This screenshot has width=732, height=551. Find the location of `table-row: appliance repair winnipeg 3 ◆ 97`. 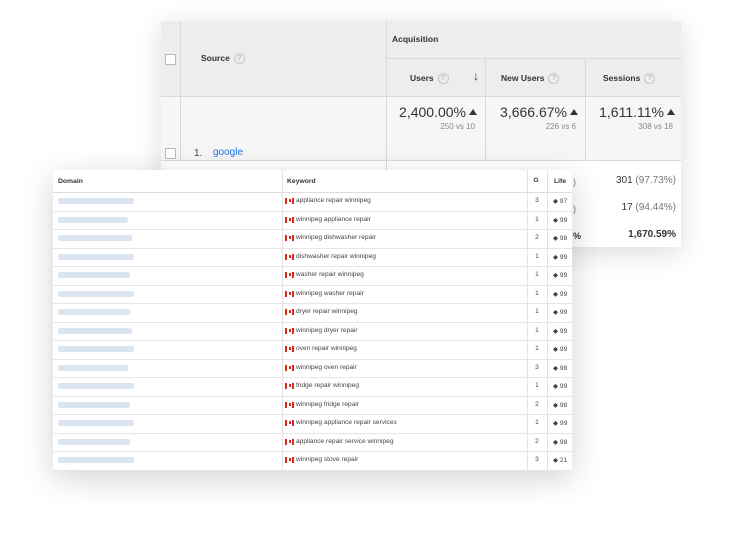

table-row: appliance repair winnipeg 3 ◆ 97 is located at coordinates (312, 202).